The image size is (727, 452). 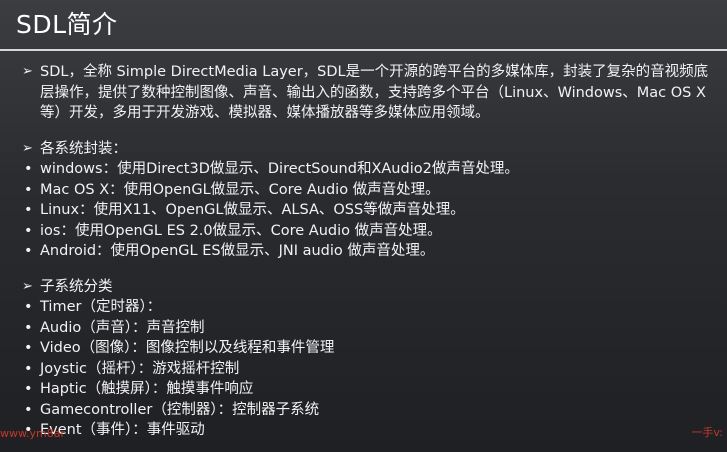 I want to click on list-item: • Linux：使用X11、OpenGL做显示、ALSA、OSS等做声音处理。, so click(x=372, y=210).